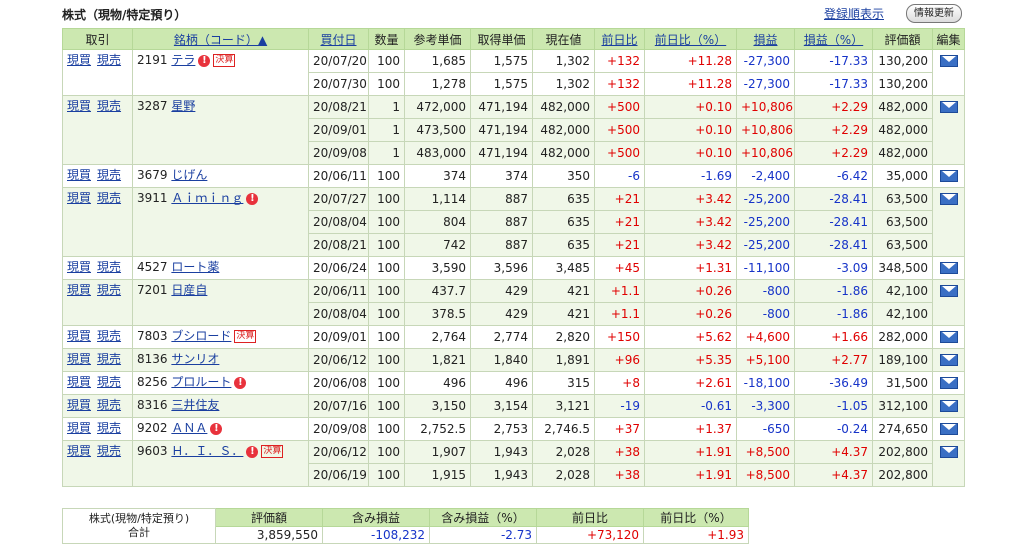  I want to click on stock-cell: 2191 テラ! 決算, so click(220, 72).